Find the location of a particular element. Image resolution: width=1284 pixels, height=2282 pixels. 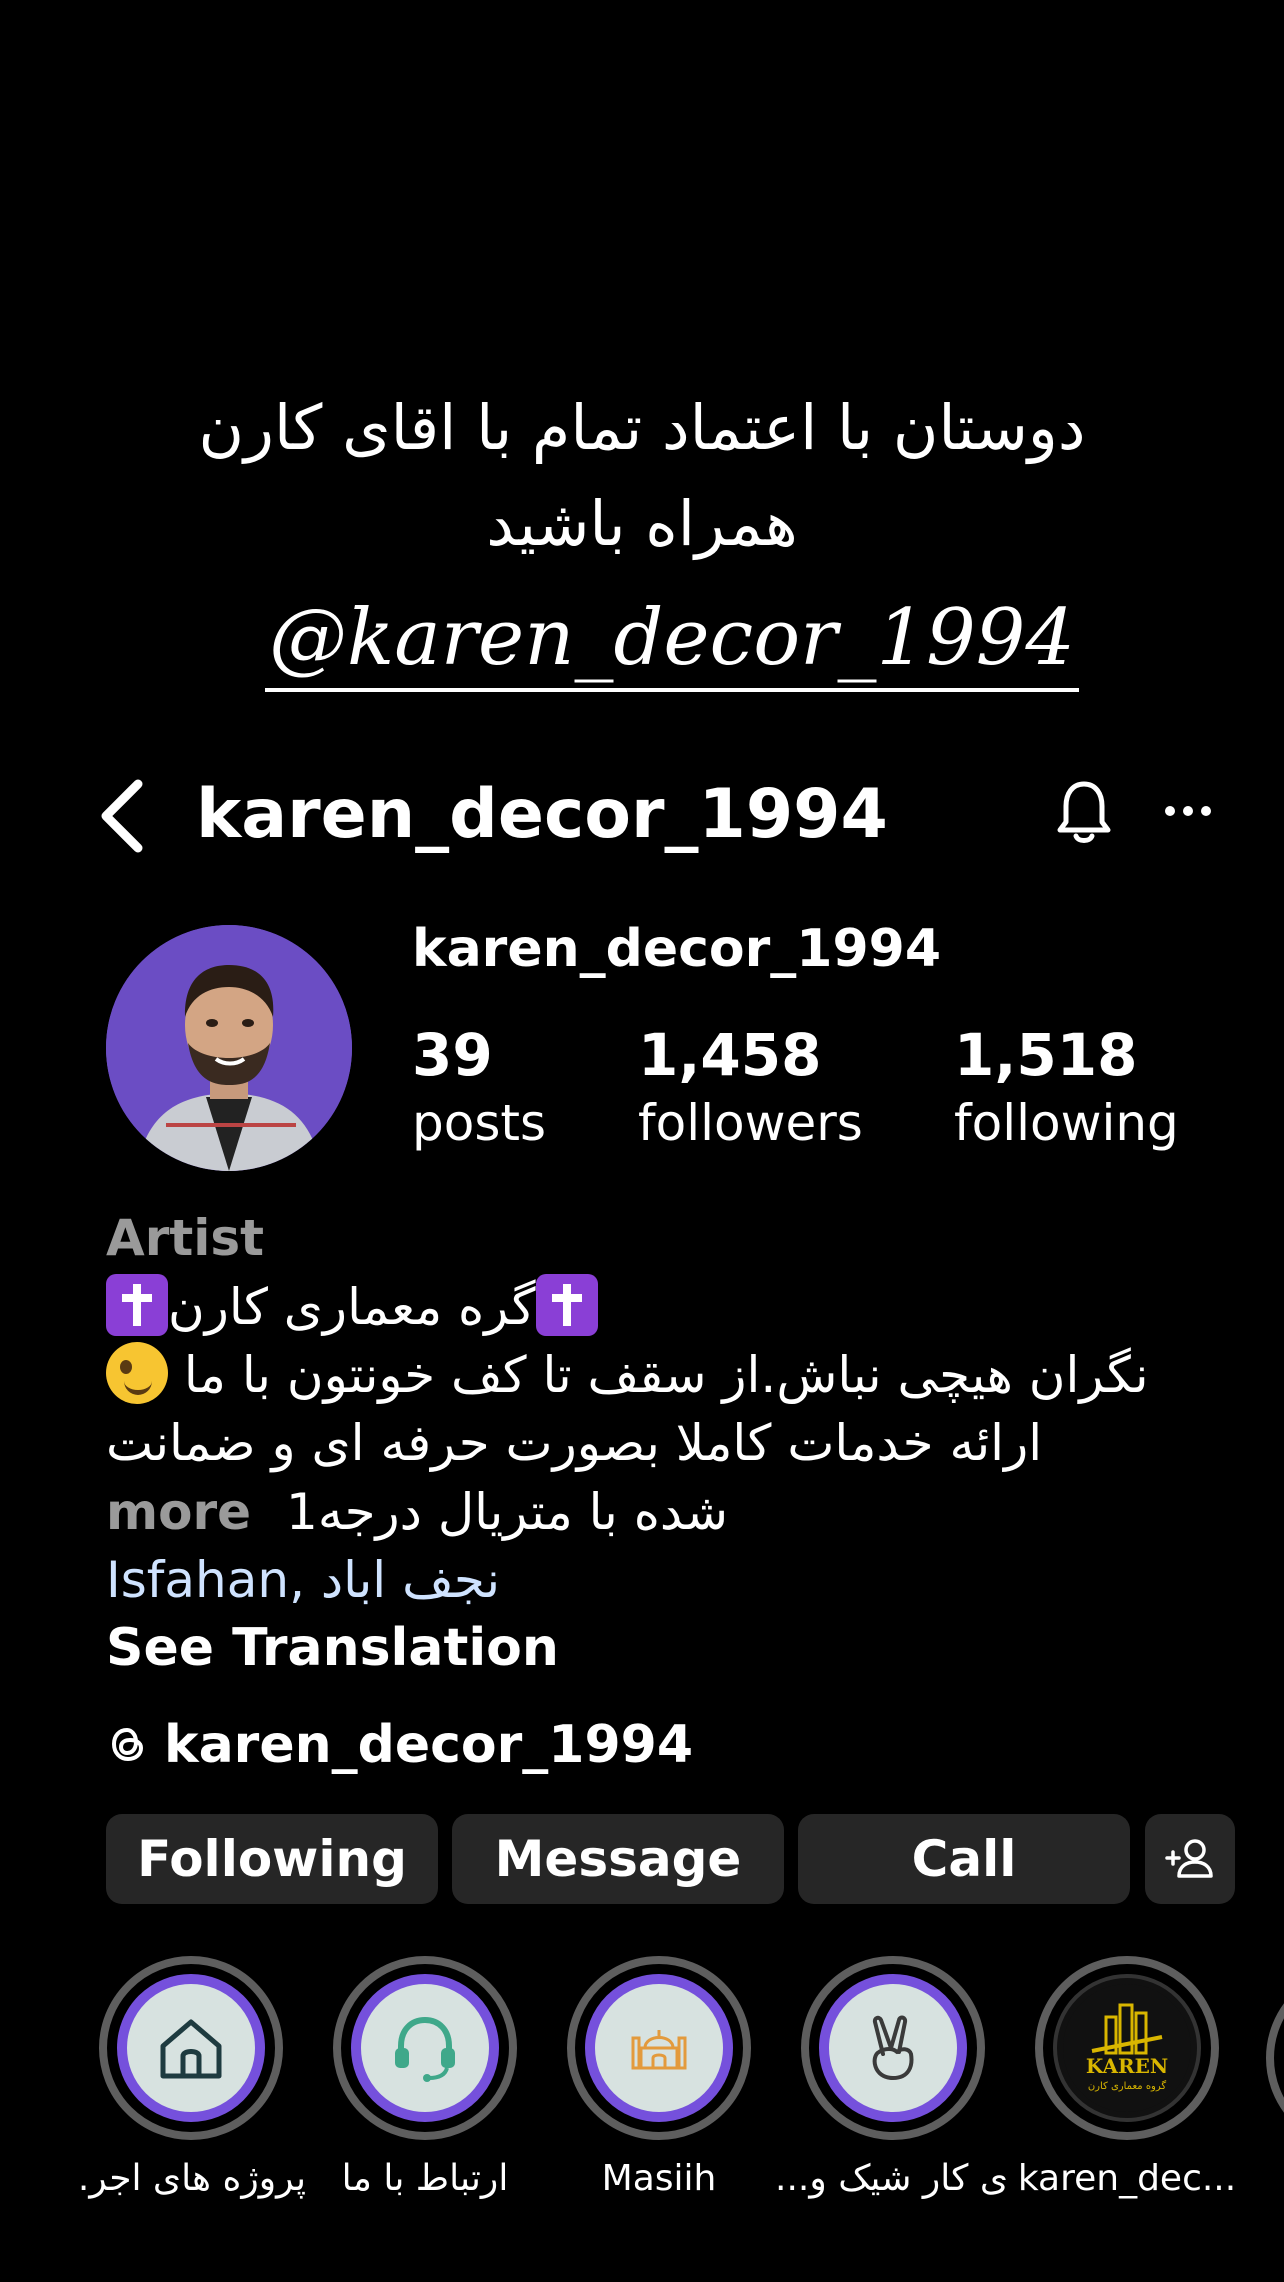

profile-name: karen_decor_1994 is located at coordinates (677, 949).